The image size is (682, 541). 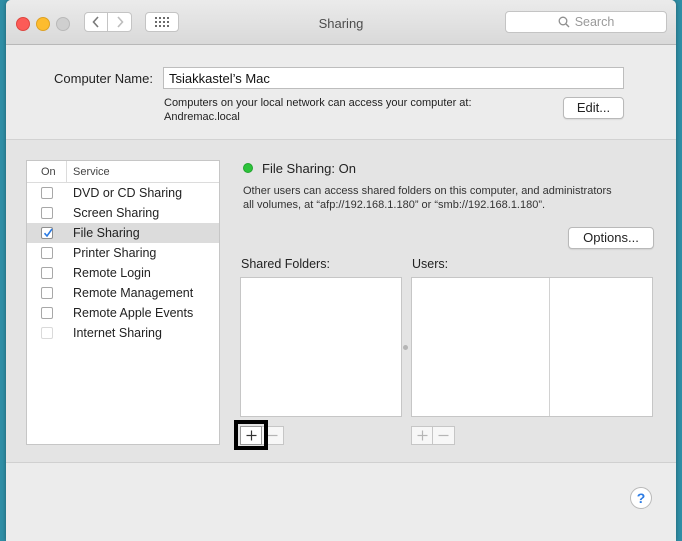 I want to click on service-row-remote-login: Remote Login, so click(x=123, y=273).